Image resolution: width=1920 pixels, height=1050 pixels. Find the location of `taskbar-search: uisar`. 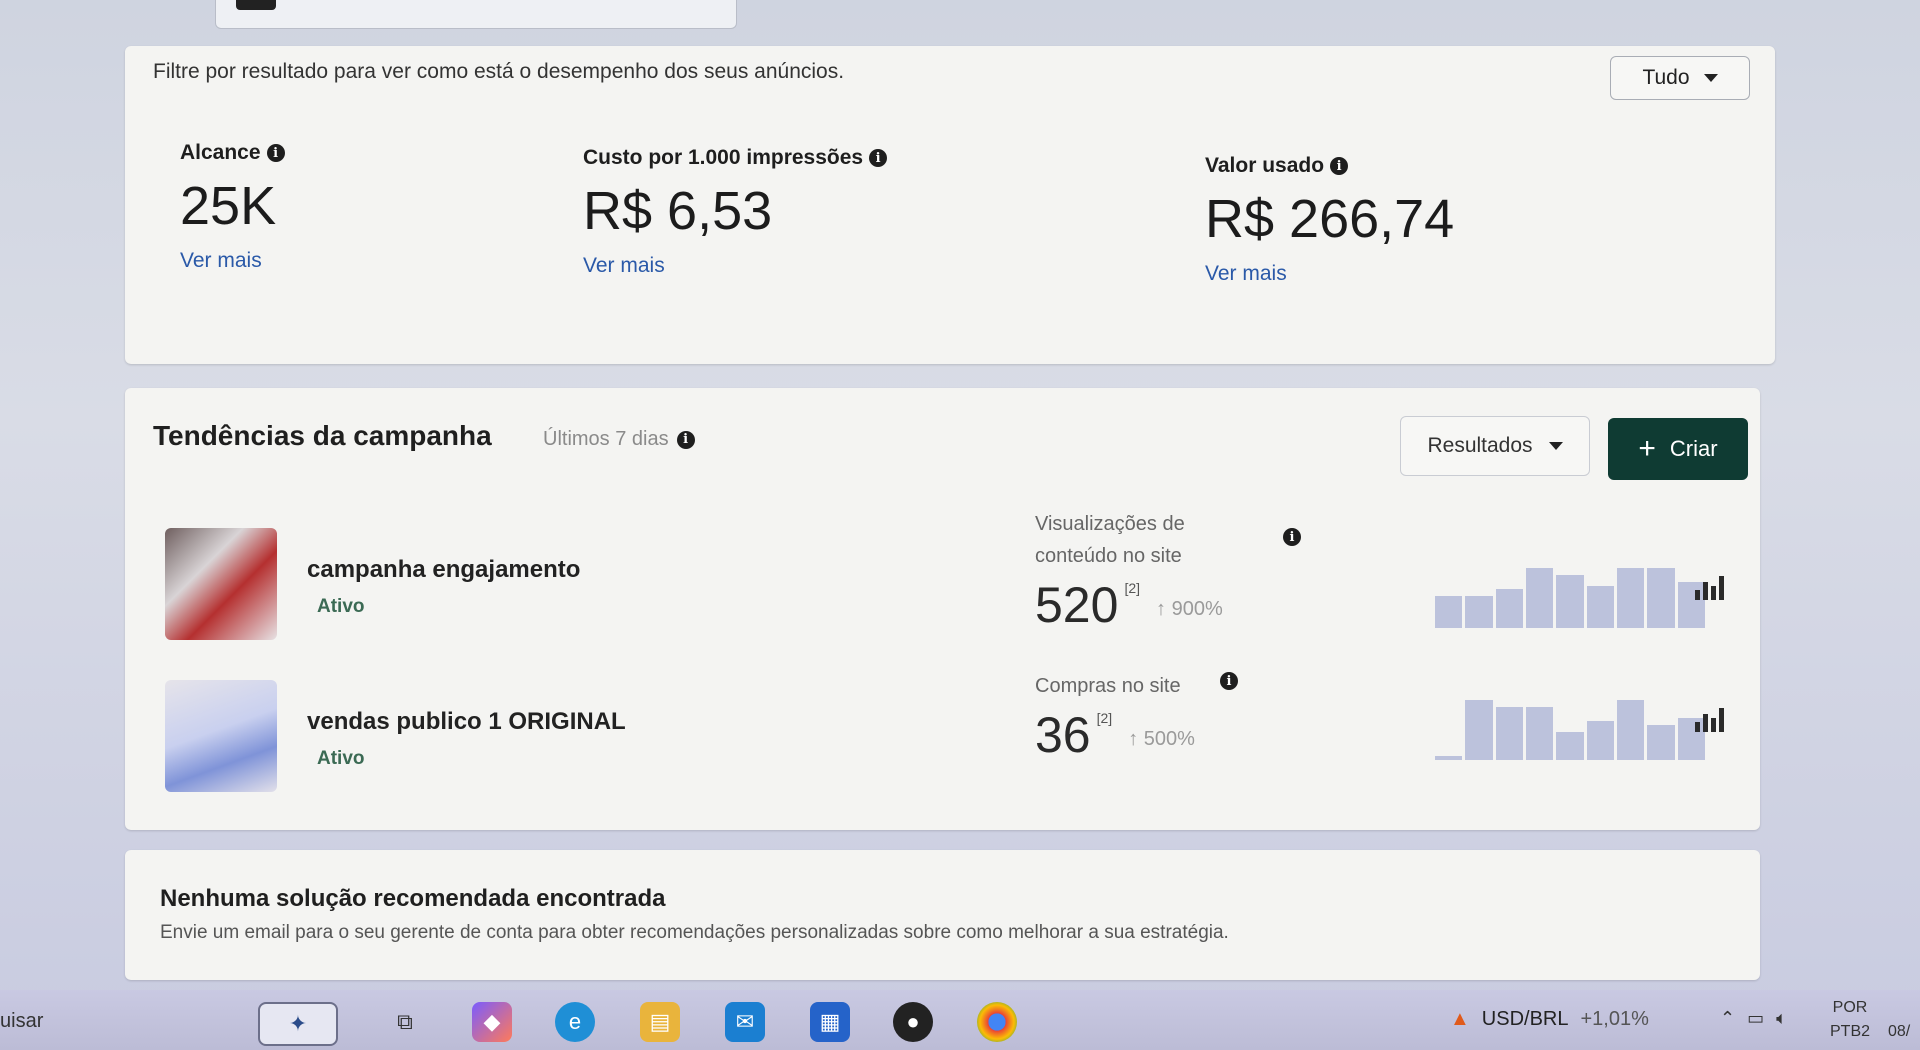

taskbar-search: uisar is located at coordinates (21, 1021).